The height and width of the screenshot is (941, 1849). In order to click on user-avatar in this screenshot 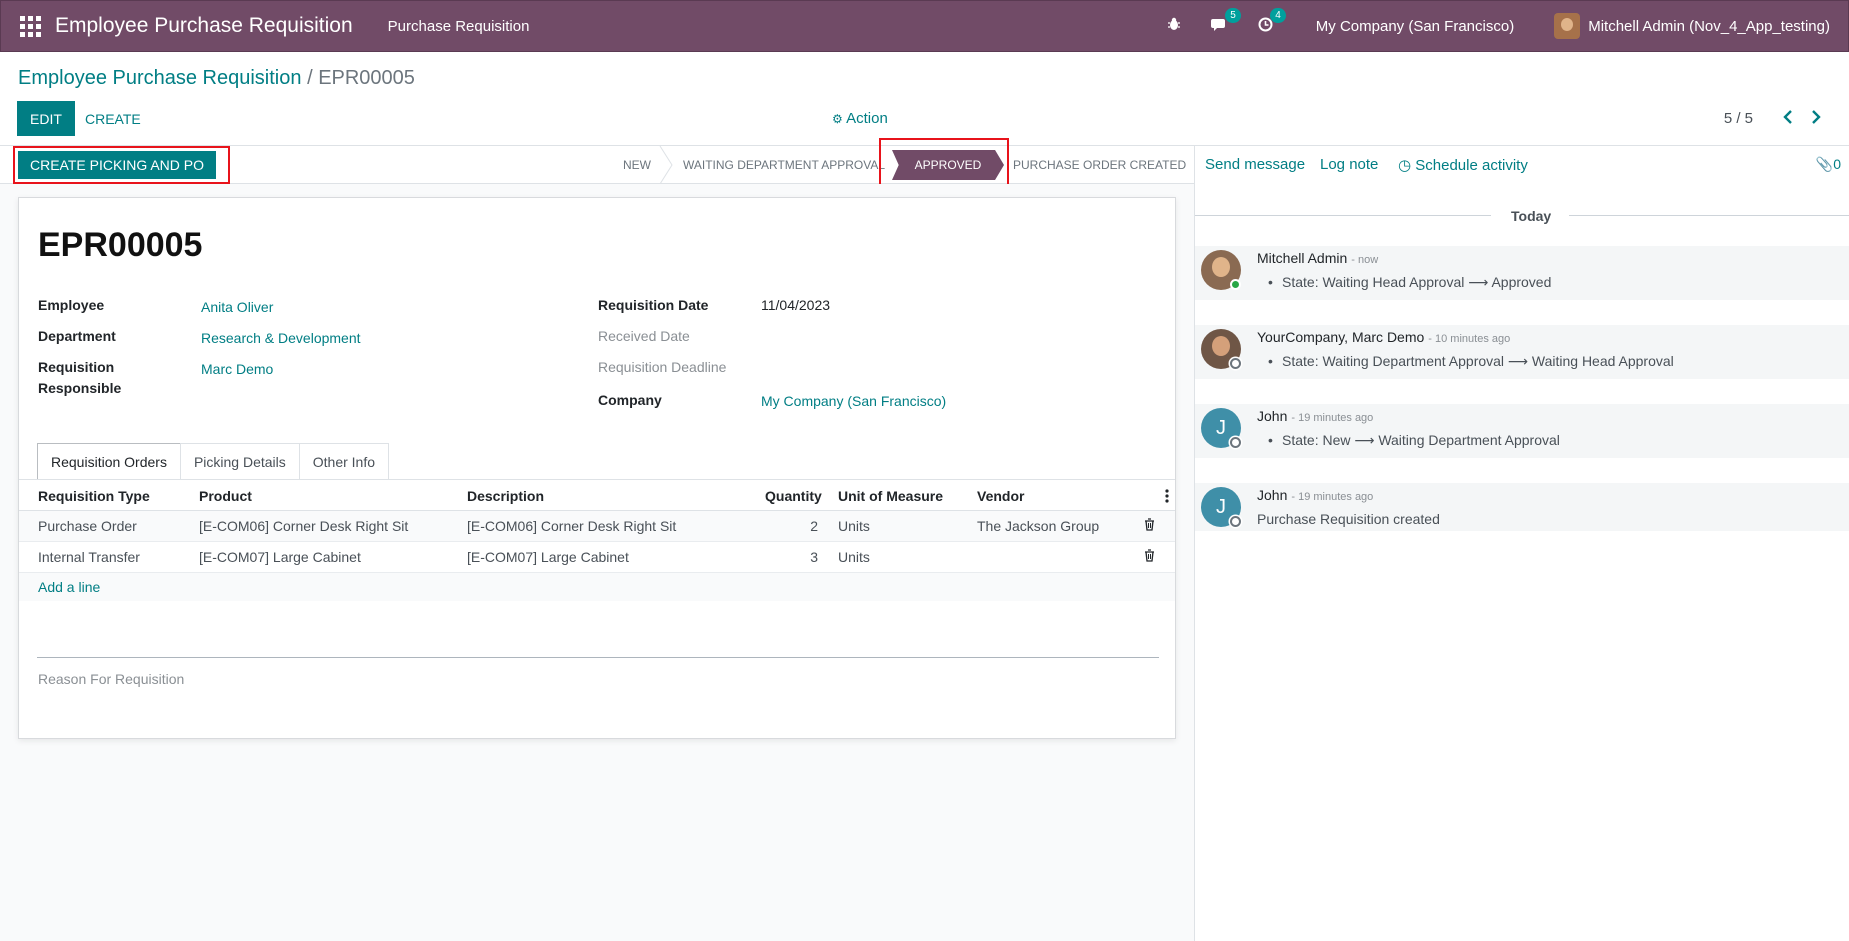, I will do `click(1567, 26)`.